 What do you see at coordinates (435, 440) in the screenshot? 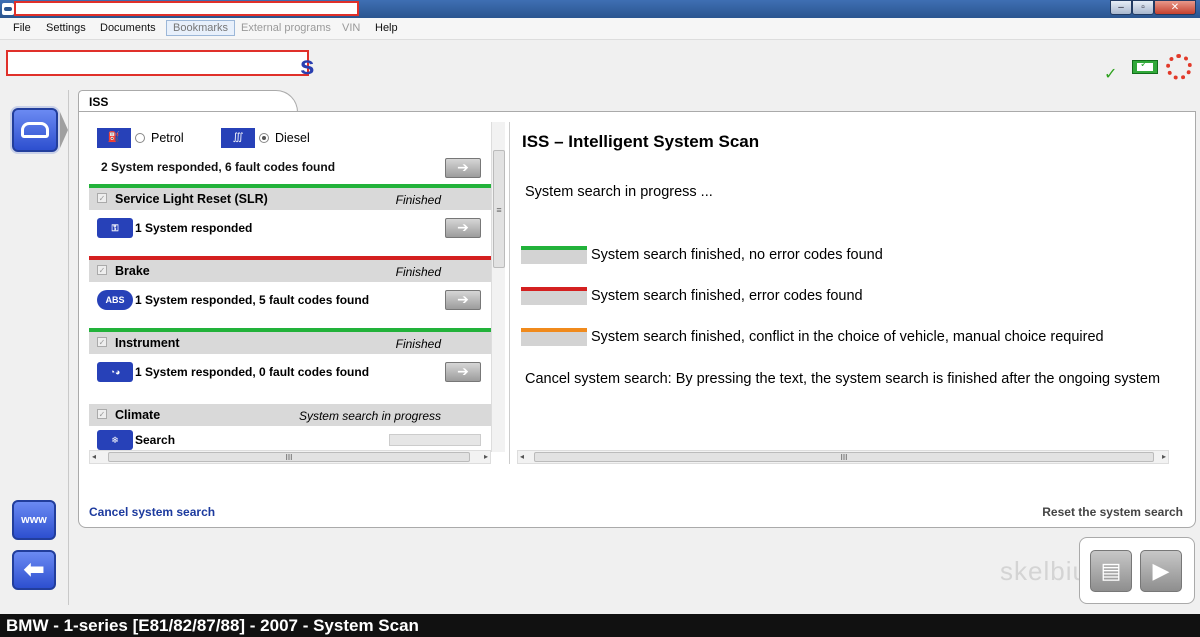
I see `search-progress-bar` at bounding box center [435, 440].